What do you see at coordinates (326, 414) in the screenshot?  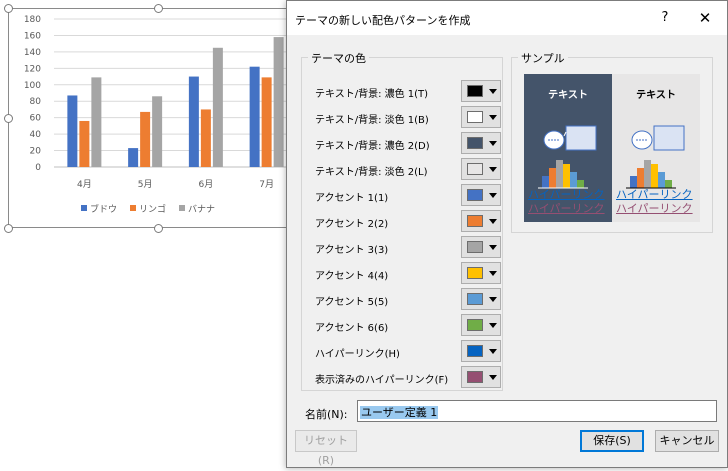 I see `name-label: 名前(N):` at bounding box center [326, 414].